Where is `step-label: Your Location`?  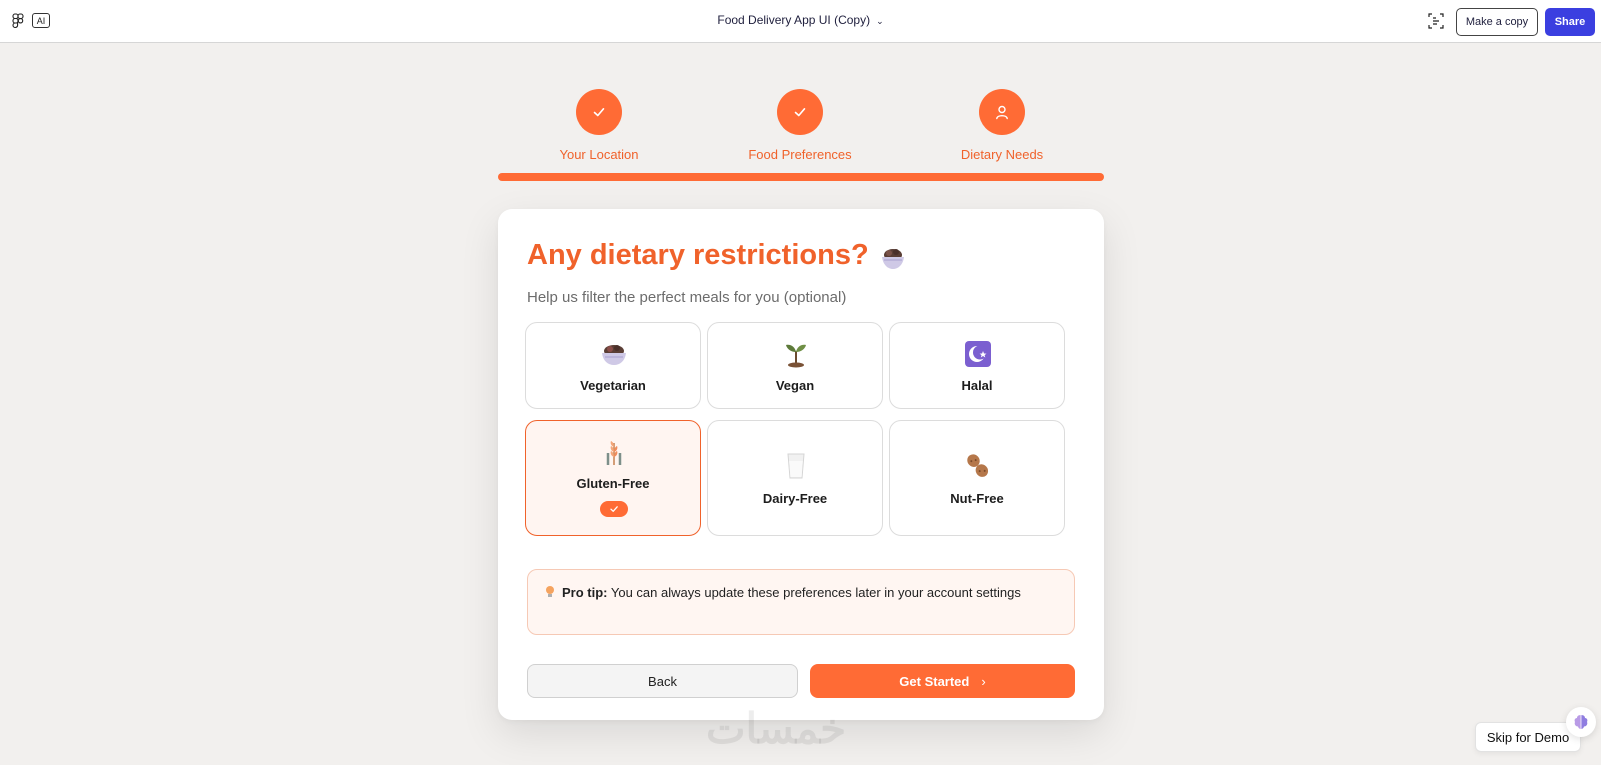
step-label: Your Location is located at coordinates (599, 154).